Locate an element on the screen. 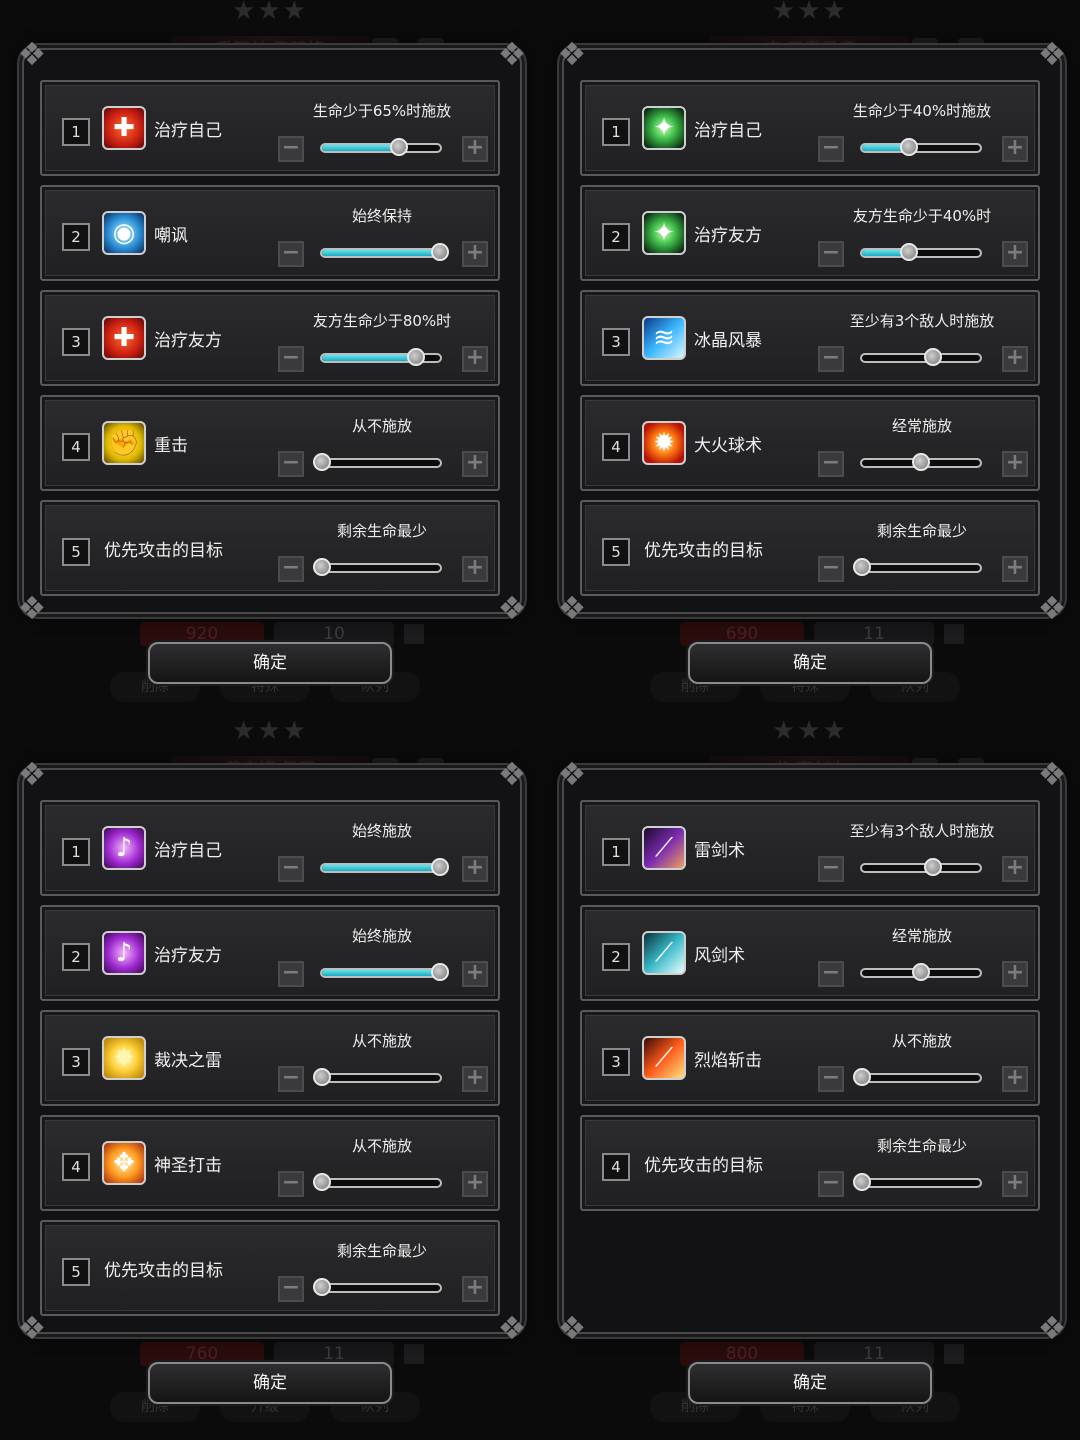 The width and height of the screenshot is (1080, 1440). judgement-light-icon: ✸ is located at coordinates (124, 1058).